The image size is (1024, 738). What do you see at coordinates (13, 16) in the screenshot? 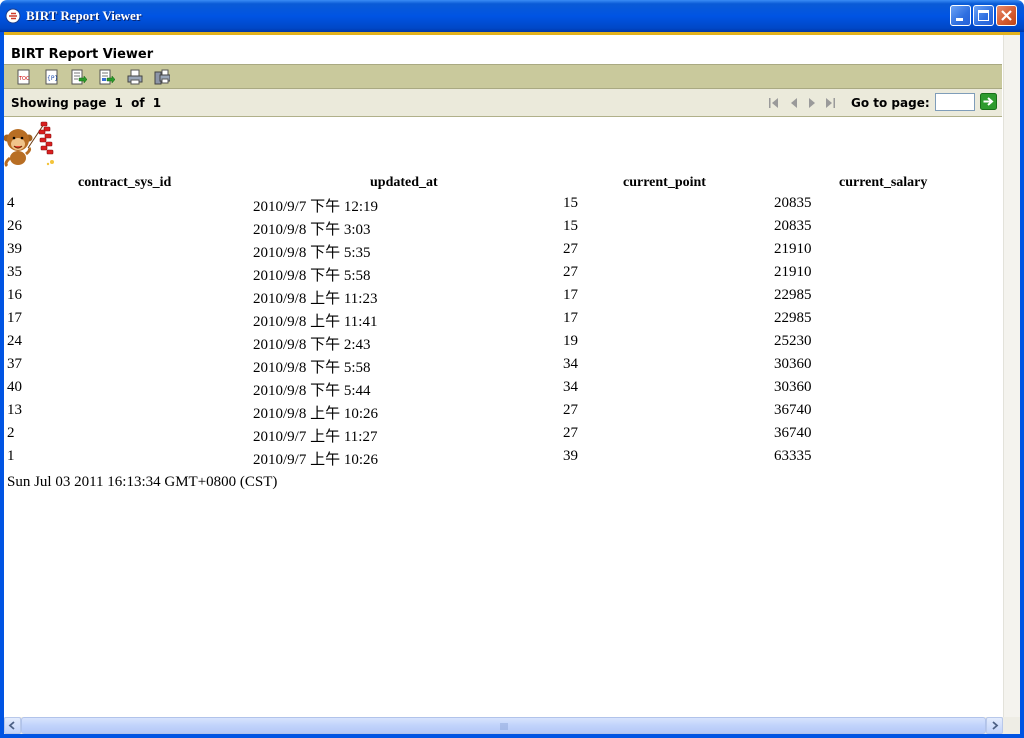
I see `birt-app-icon` at bounding box center [13, 16].